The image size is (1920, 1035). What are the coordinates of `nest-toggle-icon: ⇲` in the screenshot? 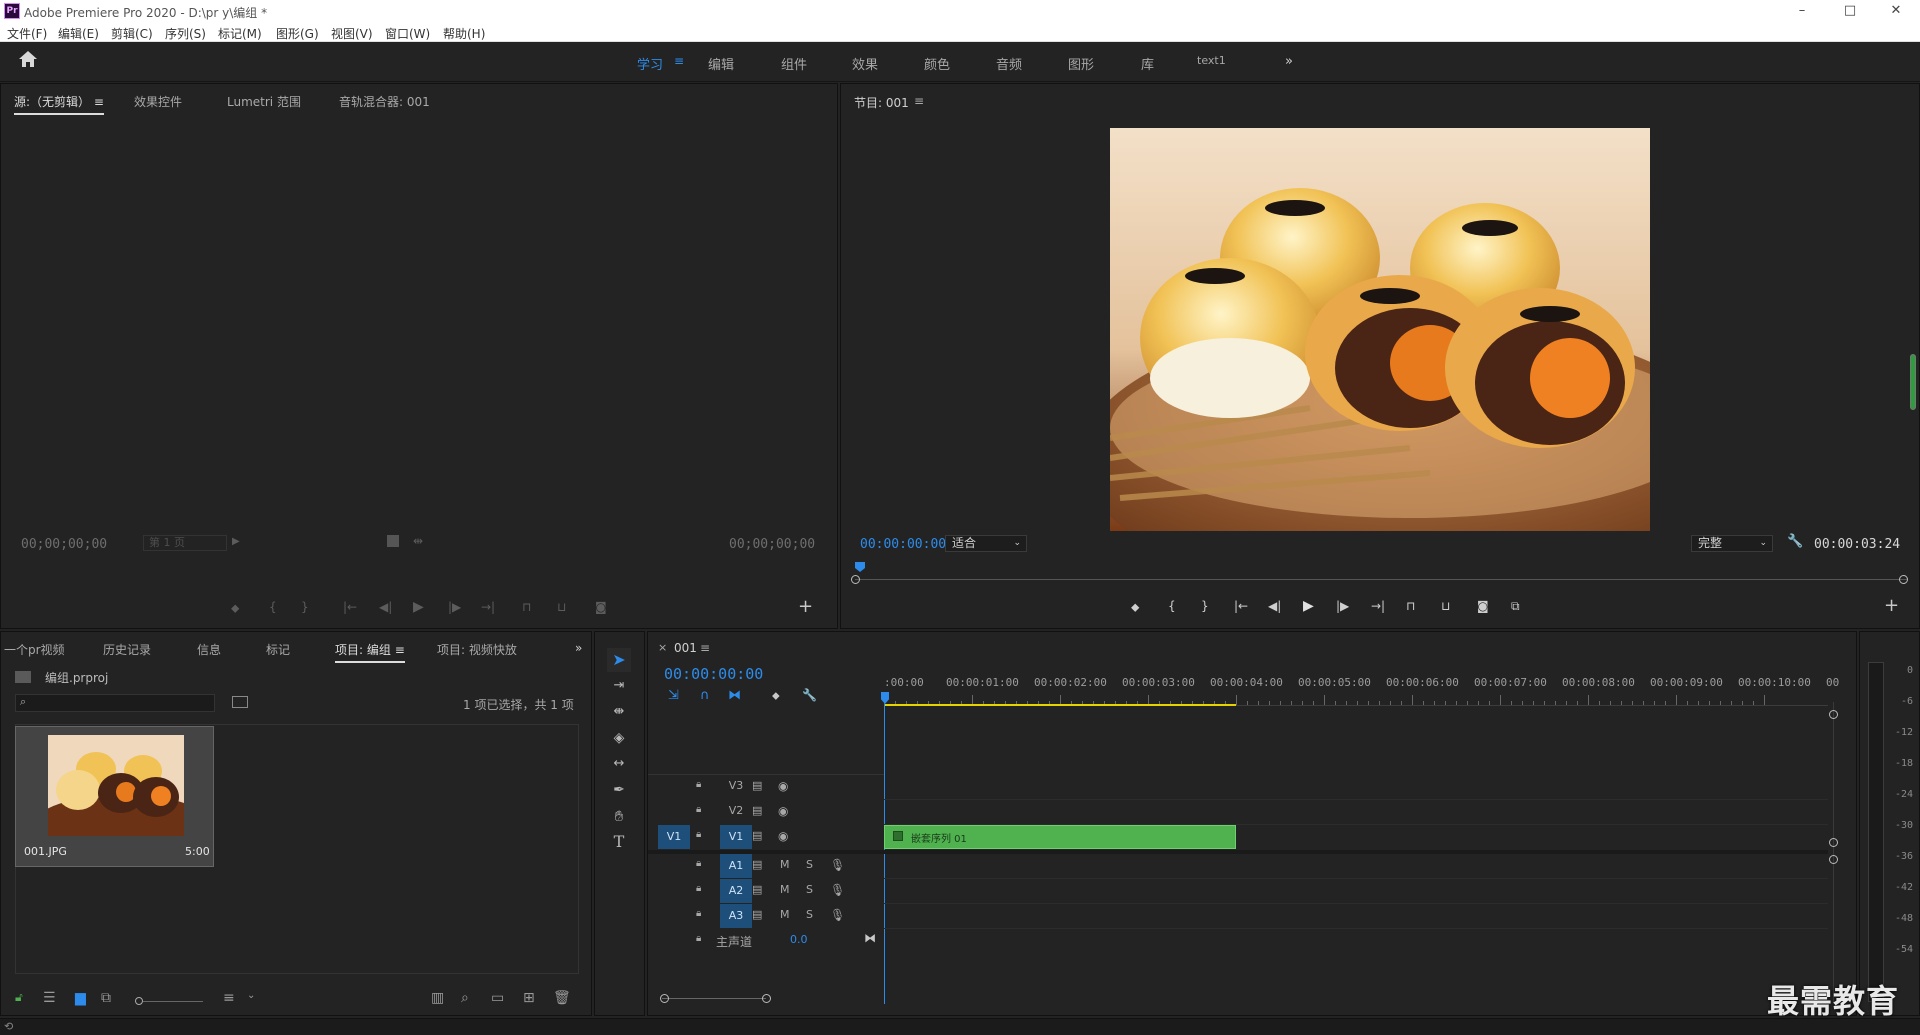 It's located at (673, 695).